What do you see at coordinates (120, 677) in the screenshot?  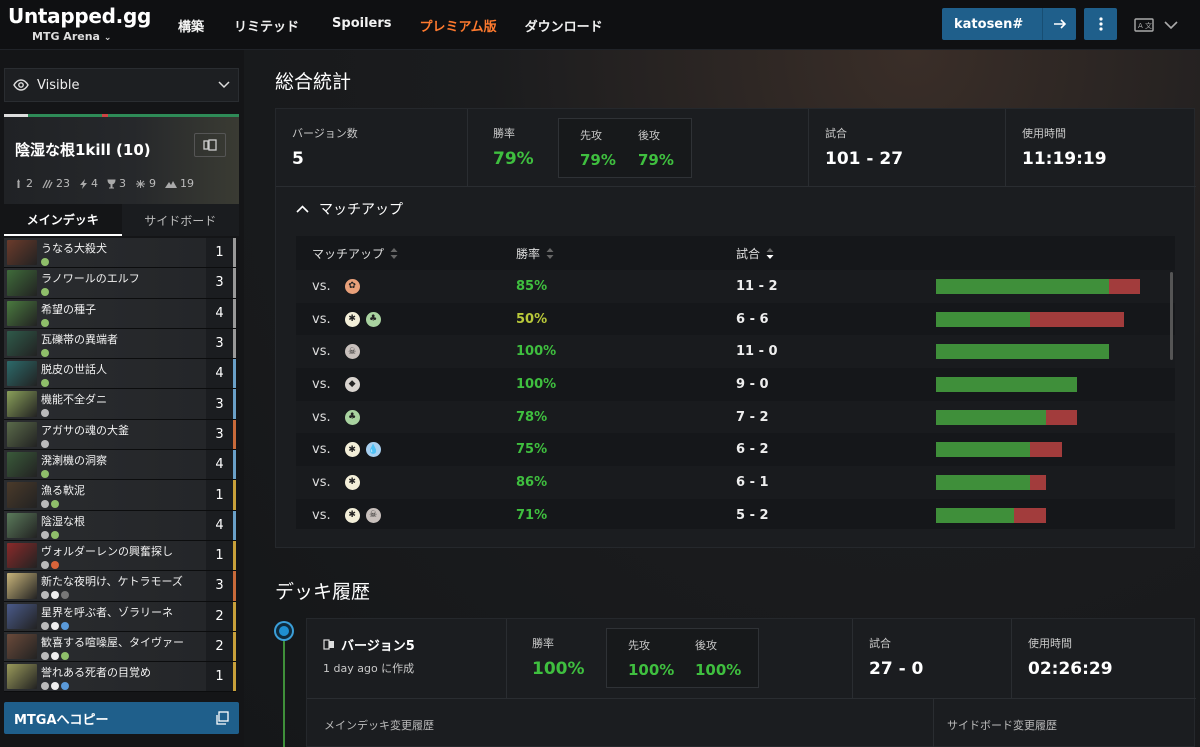 I see `card-row: 誉れある死者の目覚め 1` at bounding box center [120, 677].